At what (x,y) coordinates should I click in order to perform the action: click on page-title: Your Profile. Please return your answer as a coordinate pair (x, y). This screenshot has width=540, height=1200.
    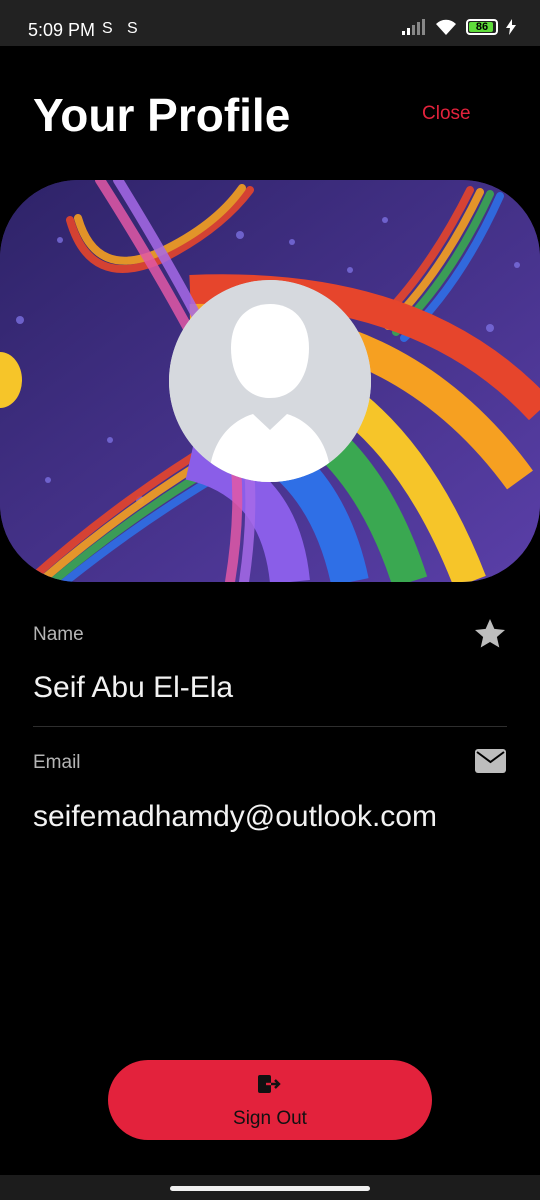
    Looking at the image, I should click on (162, 115).